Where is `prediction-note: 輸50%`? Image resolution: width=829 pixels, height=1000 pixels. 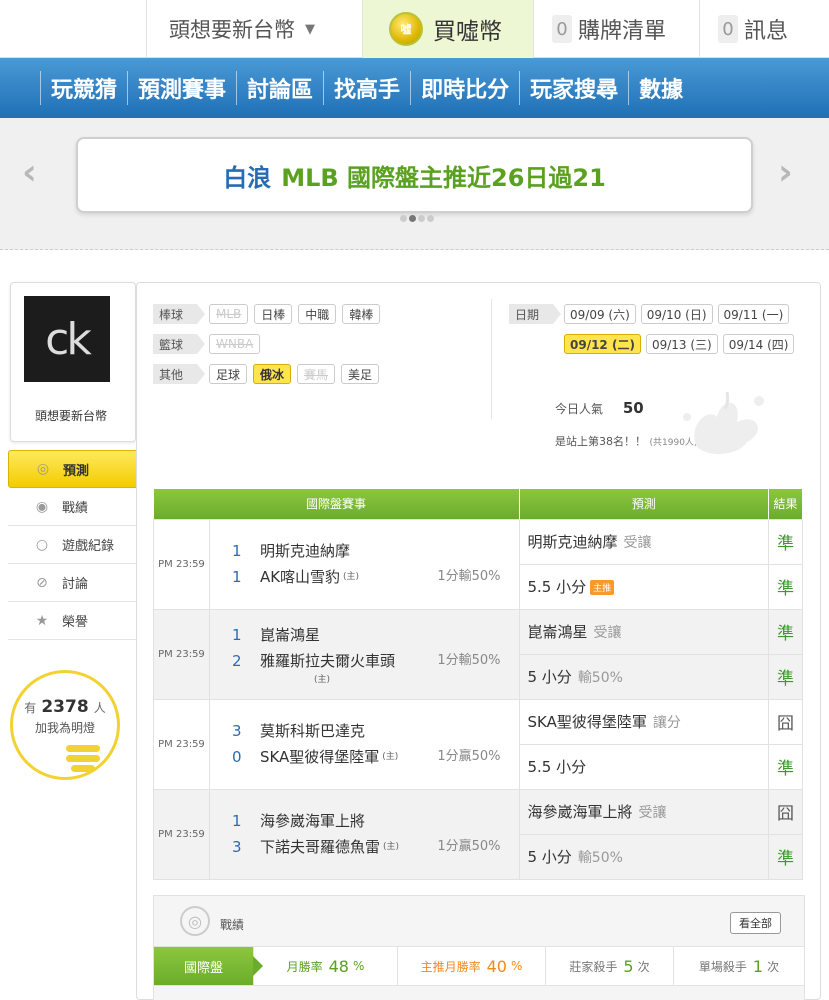 prediction-note: 輸50% is located at coordinates (600, 858).